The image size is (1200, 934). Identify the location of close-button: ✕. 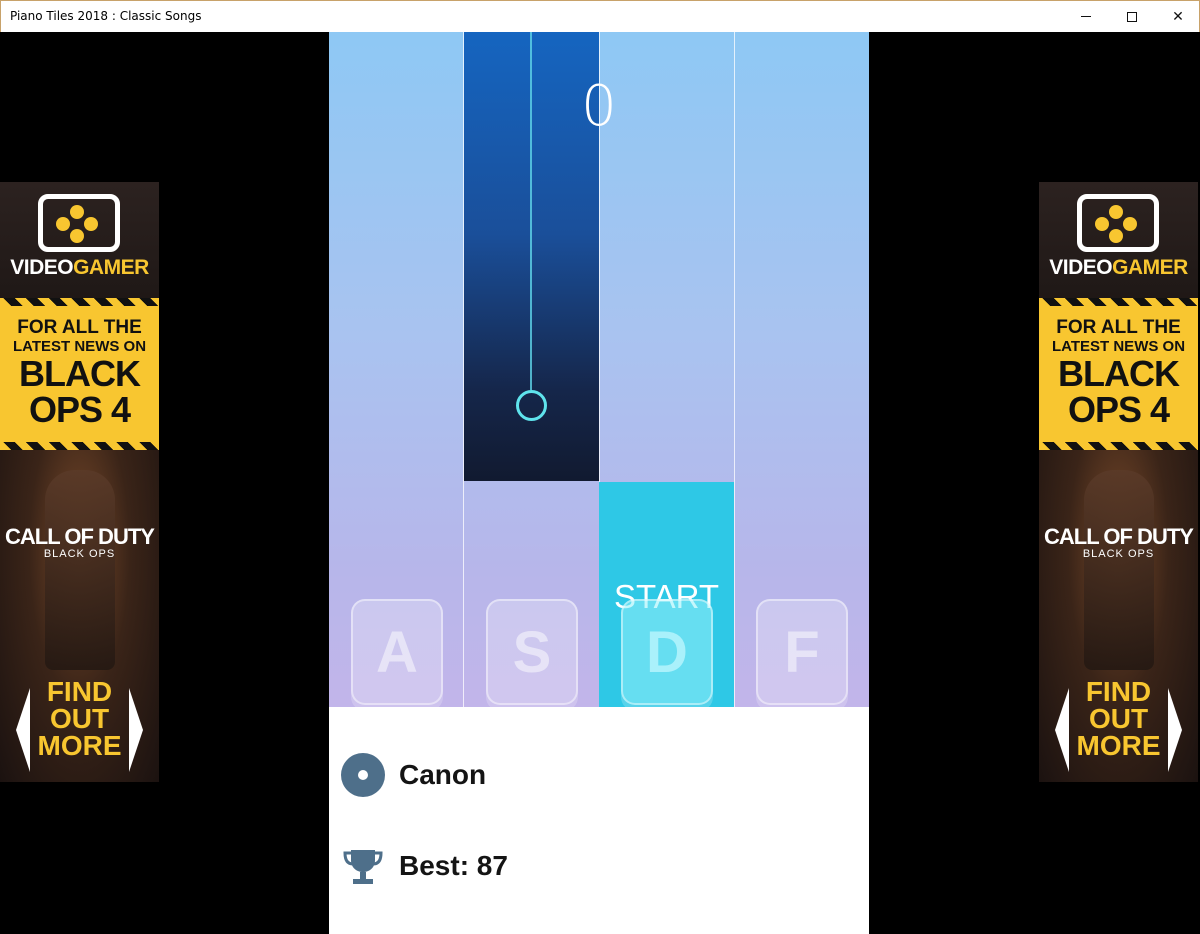
(1177, 16).